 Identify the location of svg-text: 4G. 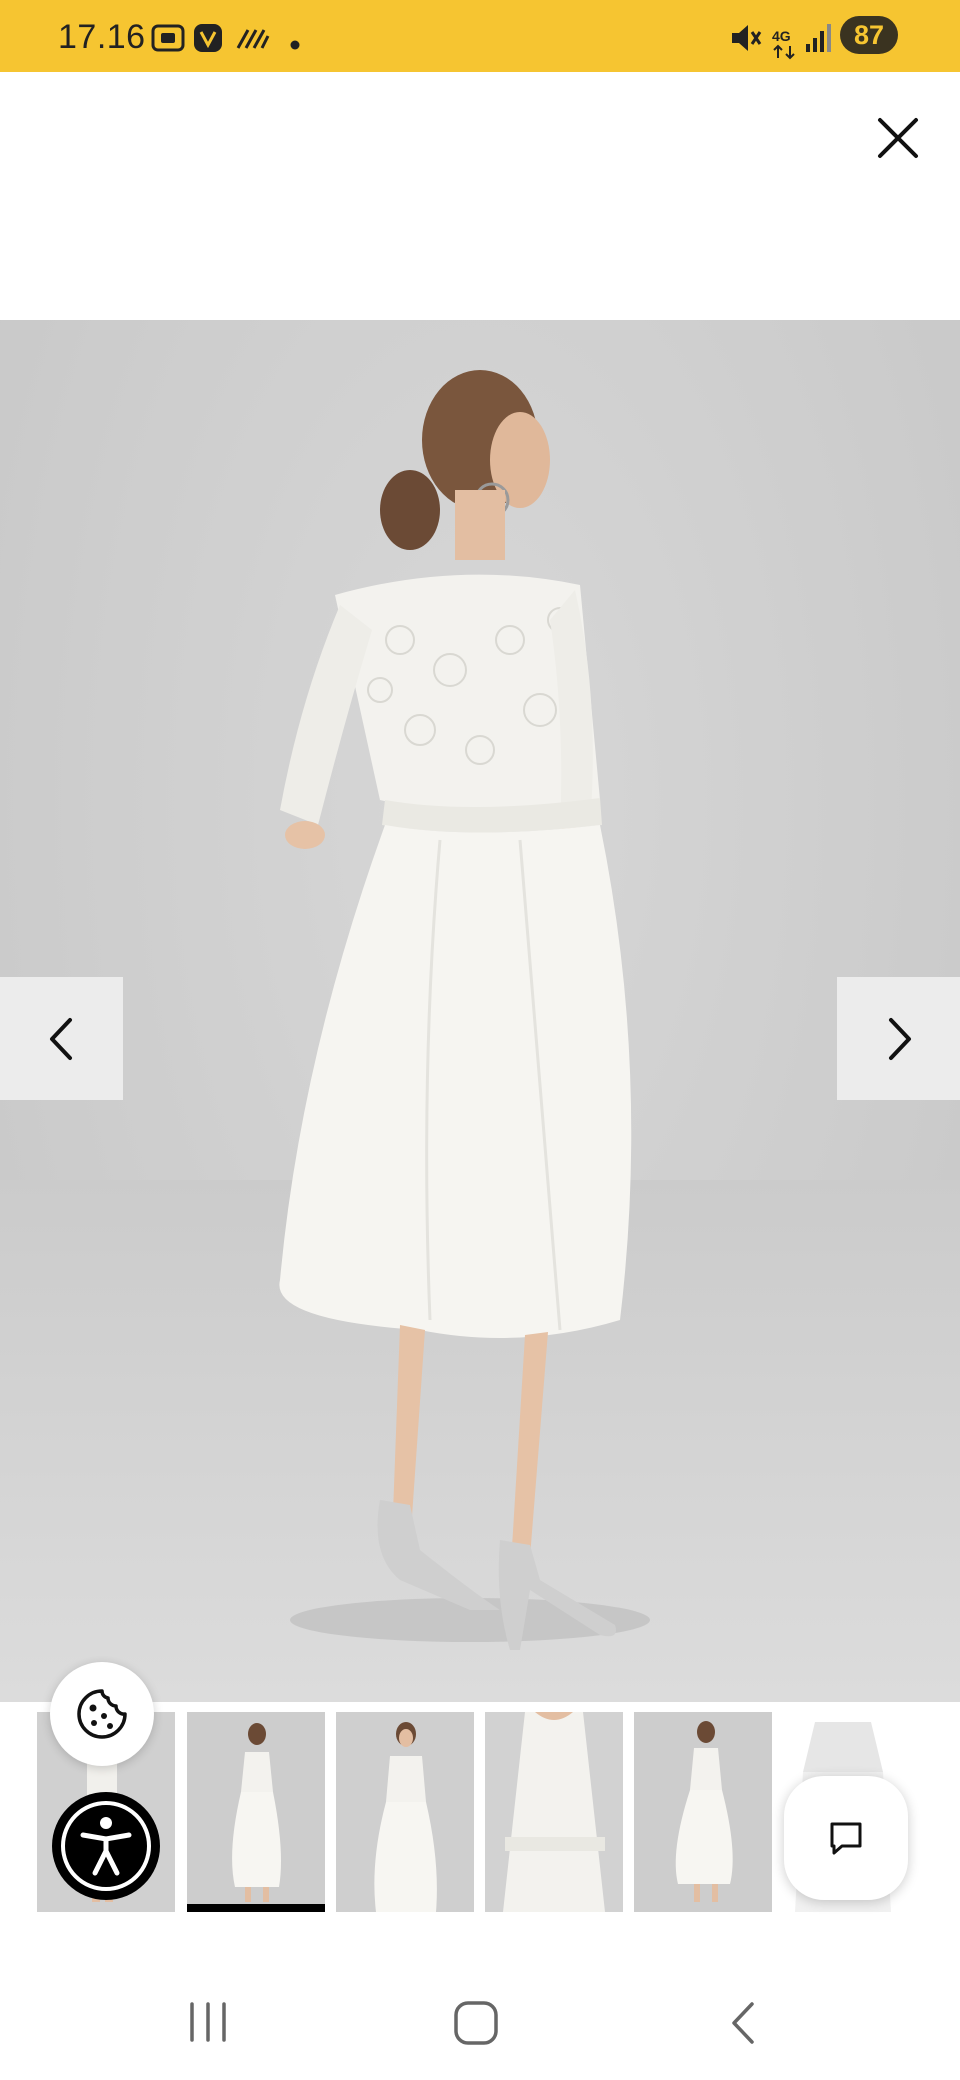
(781, 36).